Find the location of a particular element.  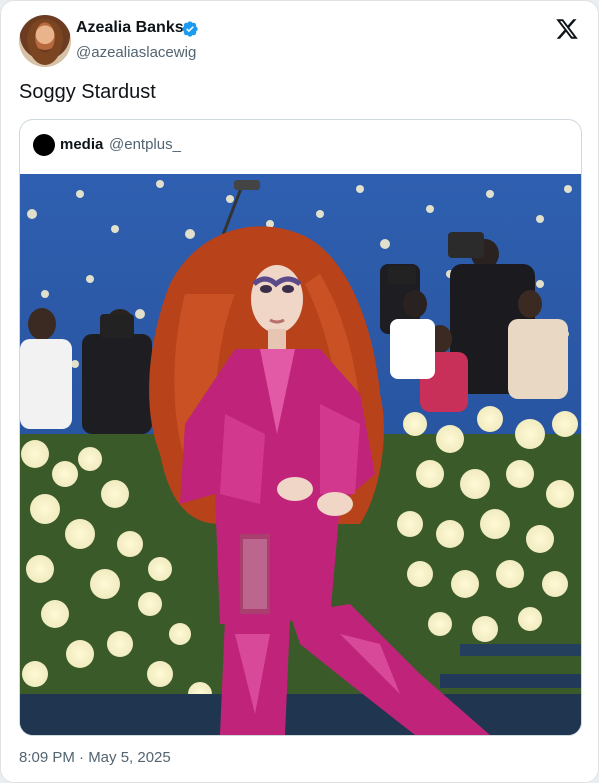

author-avatar is located at coordinates (45, 41).